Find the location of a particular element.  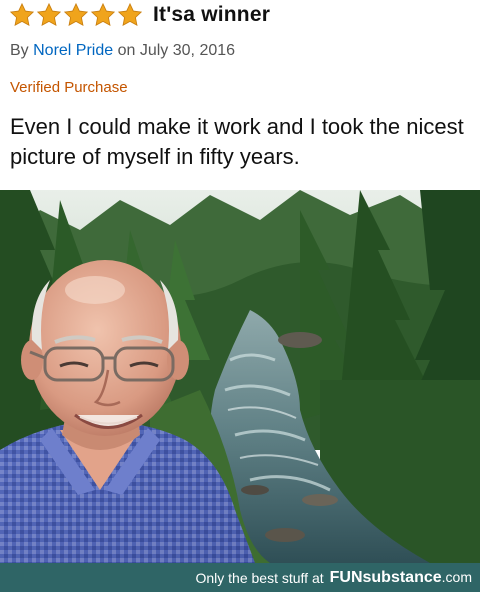

verified-purchase-badge: Verified Purchase is located at coordinates (69, 87).